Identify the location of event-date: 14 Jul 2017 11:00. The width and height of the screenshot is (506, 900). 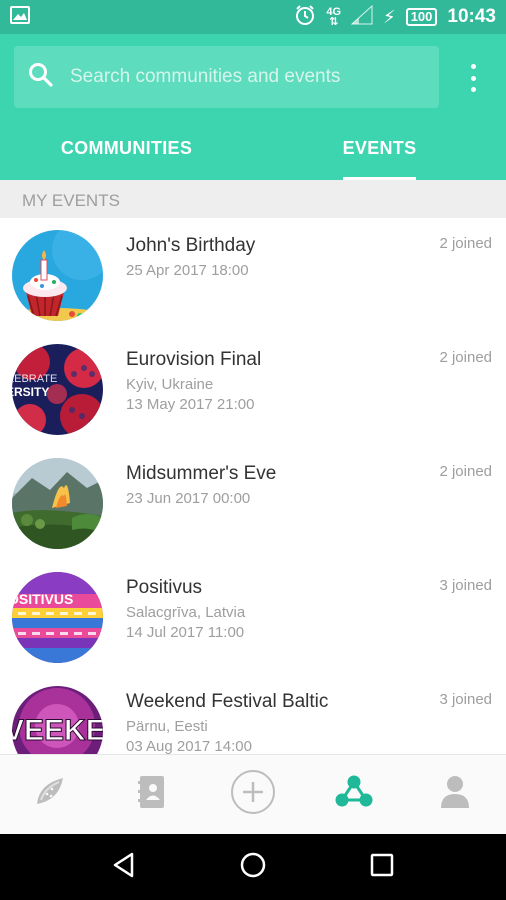
(185, 632).